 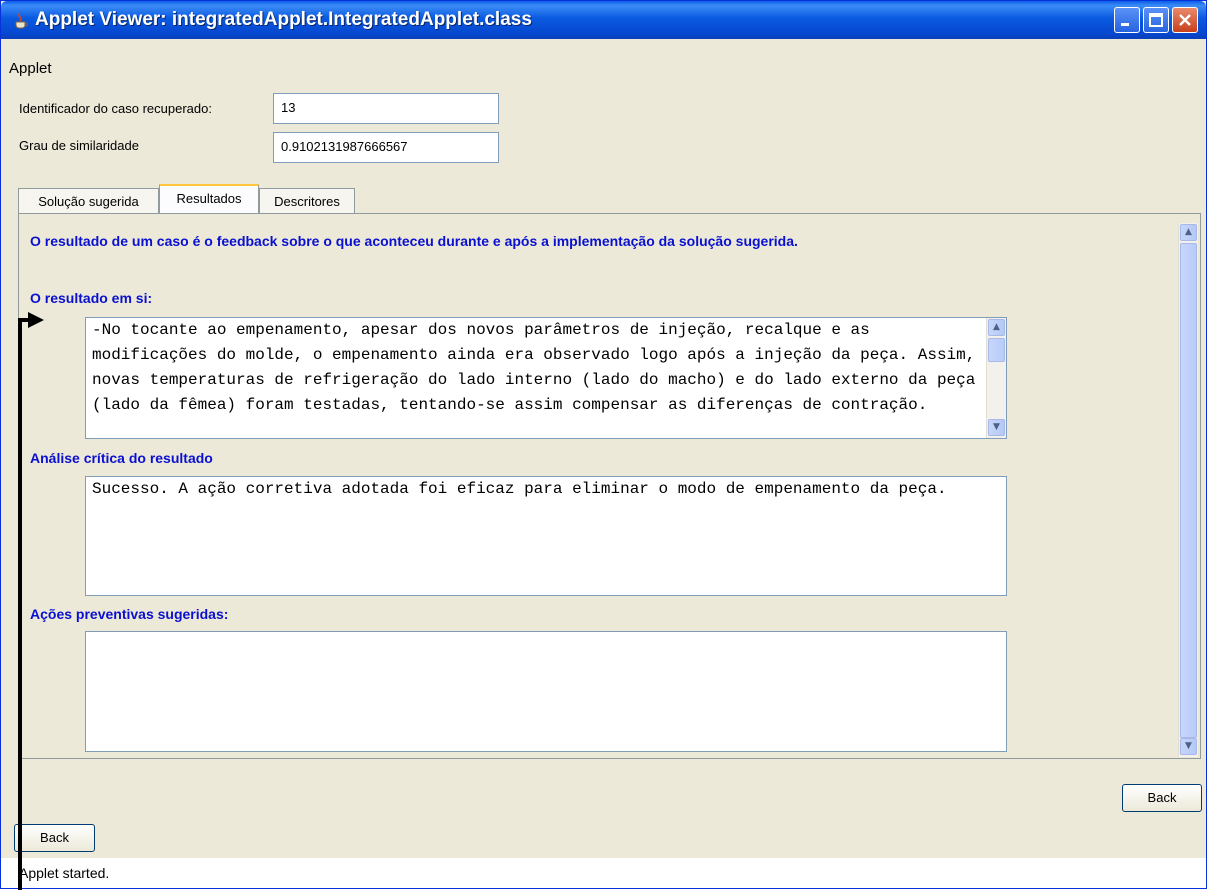 I want to click on similarity-label: Grau de similaridade, so click(x=79, y=145).